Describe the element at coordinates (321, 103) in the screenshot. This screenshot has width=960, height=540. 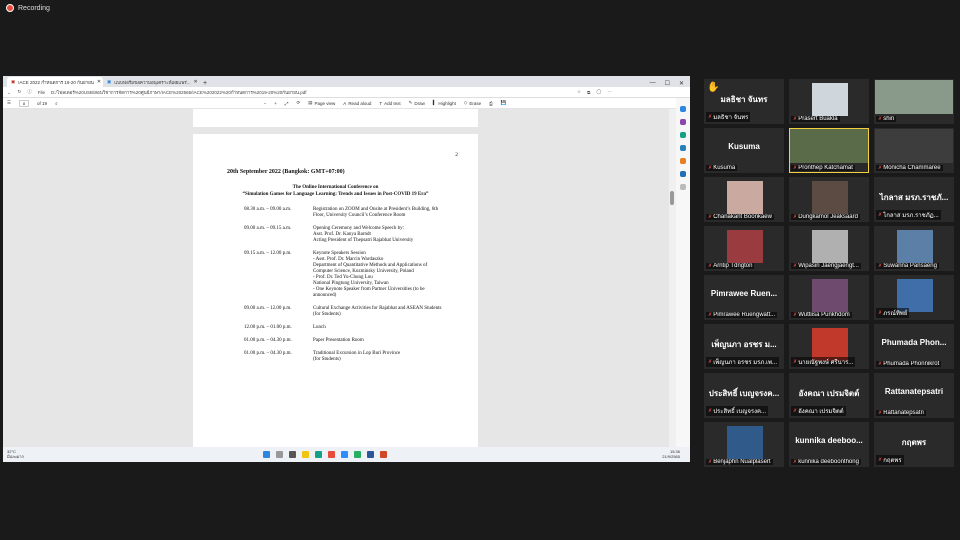
I see `page-view-button: ▤ Page view` at that location.